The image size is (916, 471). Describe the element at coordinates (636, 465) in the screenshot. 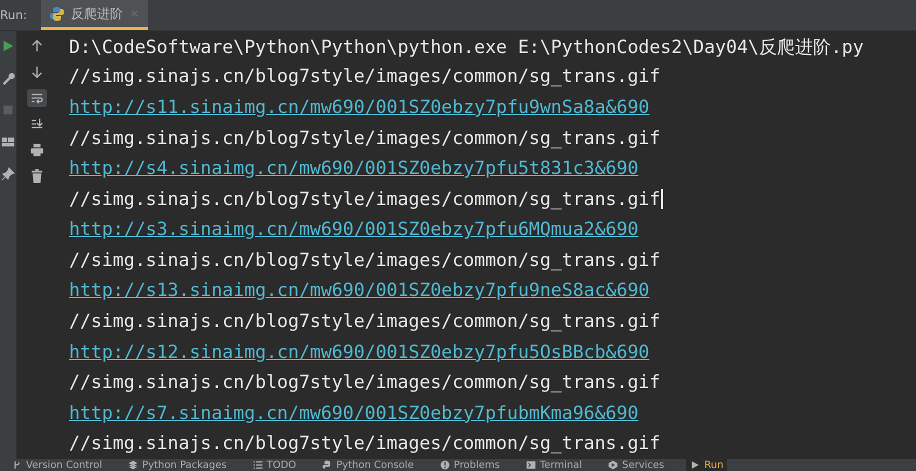

I see `tool-window-tab: Services` at that location.